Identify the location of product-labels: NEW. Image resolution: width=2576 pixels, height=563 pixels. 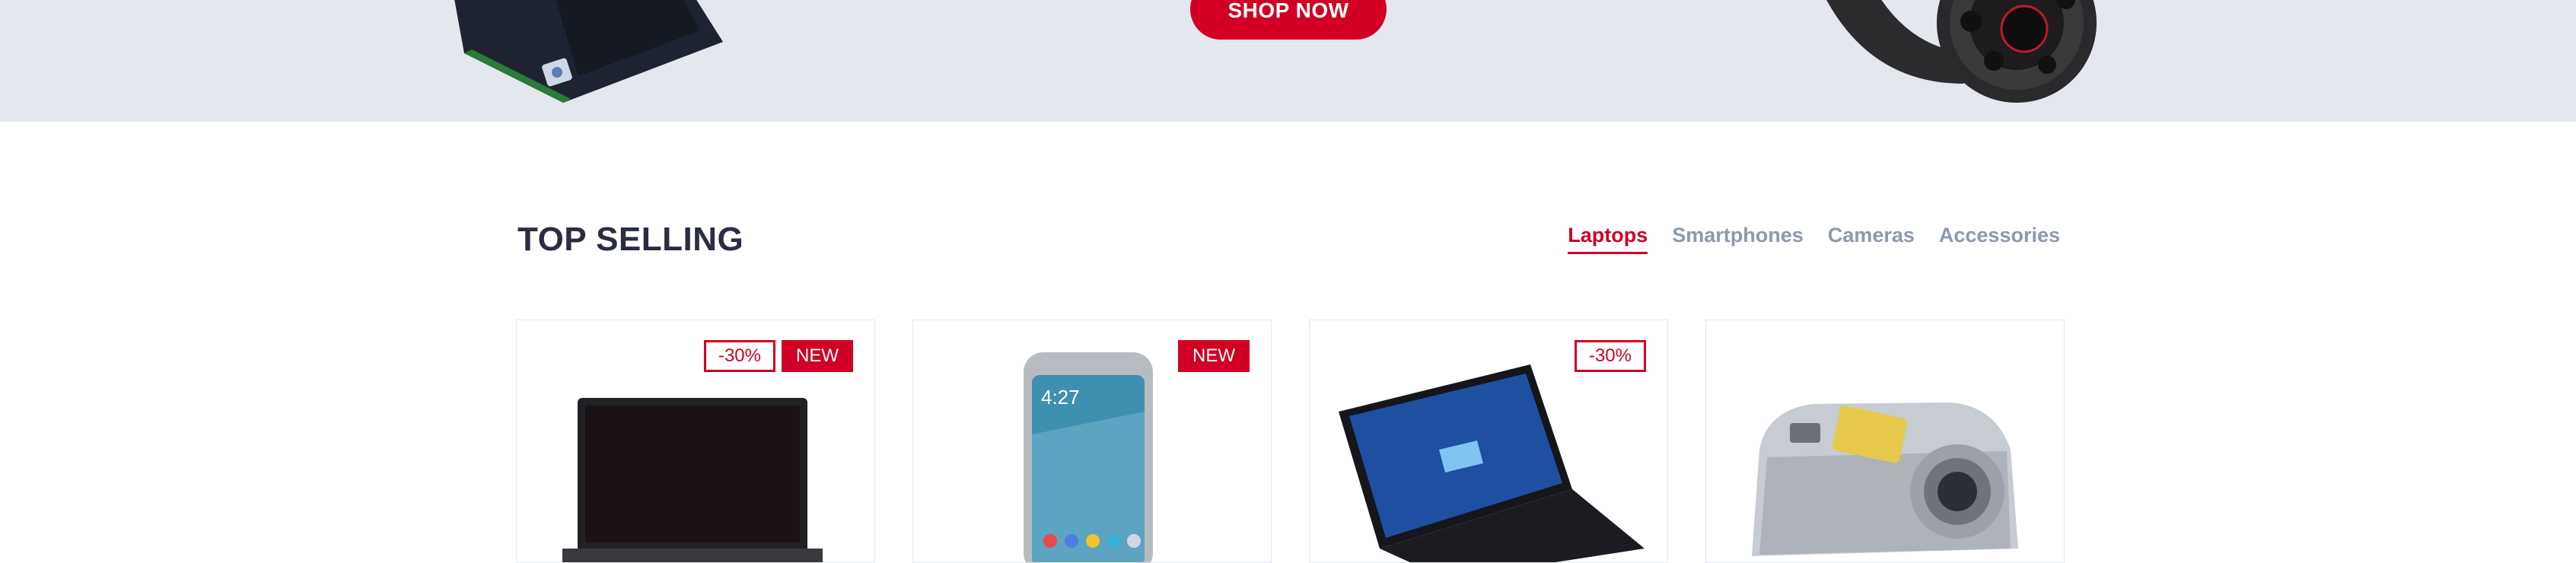
(1214, 356).